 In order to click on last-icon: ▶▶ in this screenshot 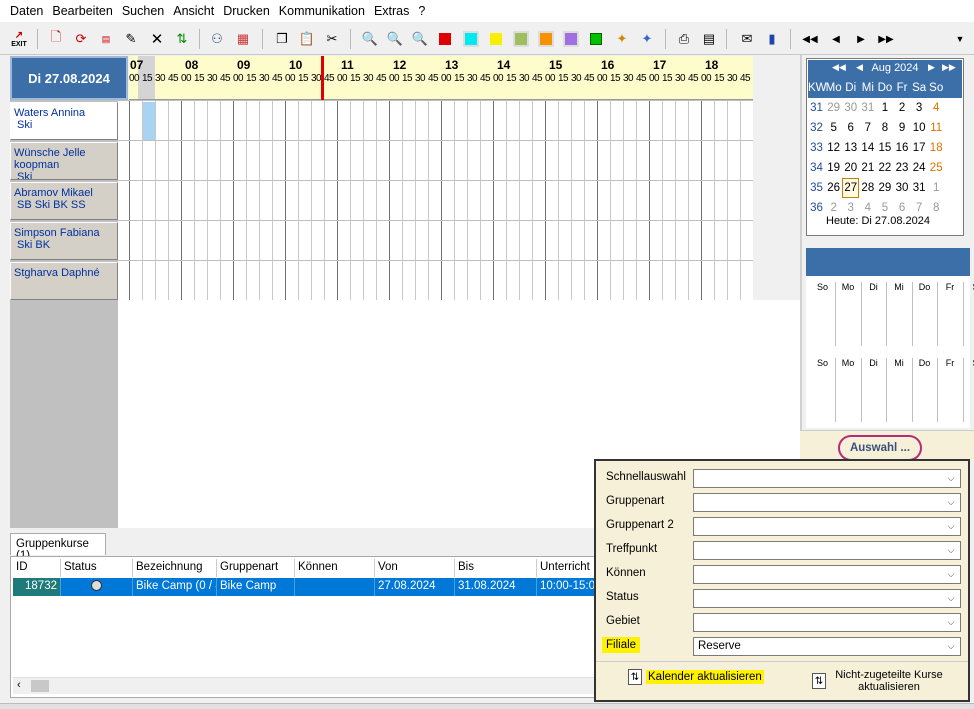, I will do `click(886, 39)`.